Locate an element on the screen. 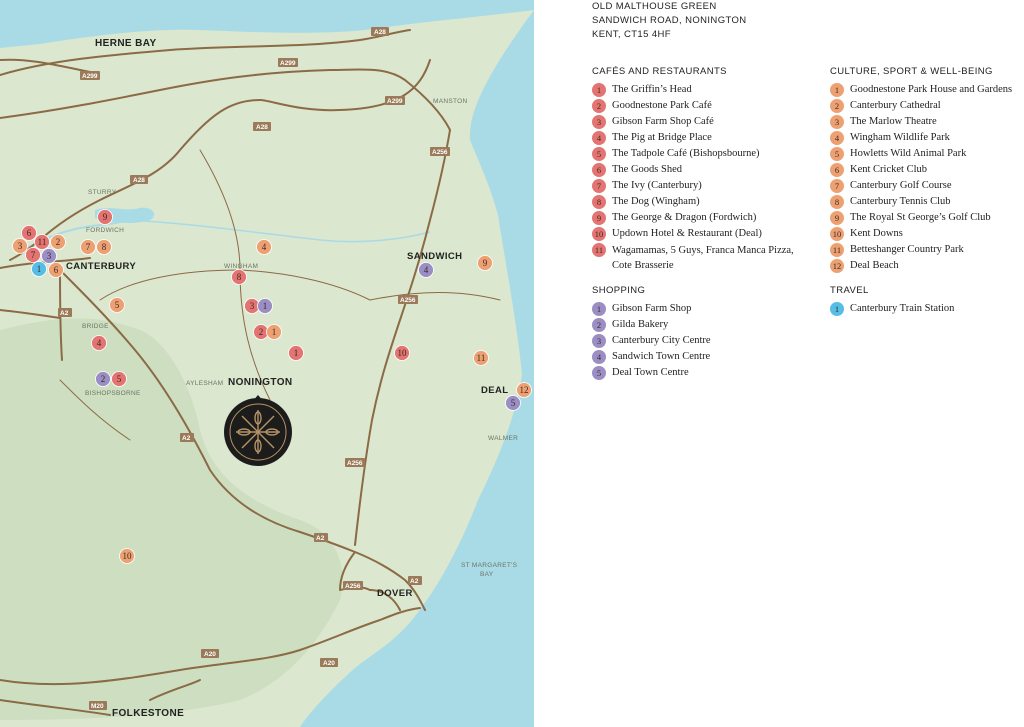 This screenshot has width=1024, height=727. culture-number-badge: 4 is located at coordinates (837, 138).